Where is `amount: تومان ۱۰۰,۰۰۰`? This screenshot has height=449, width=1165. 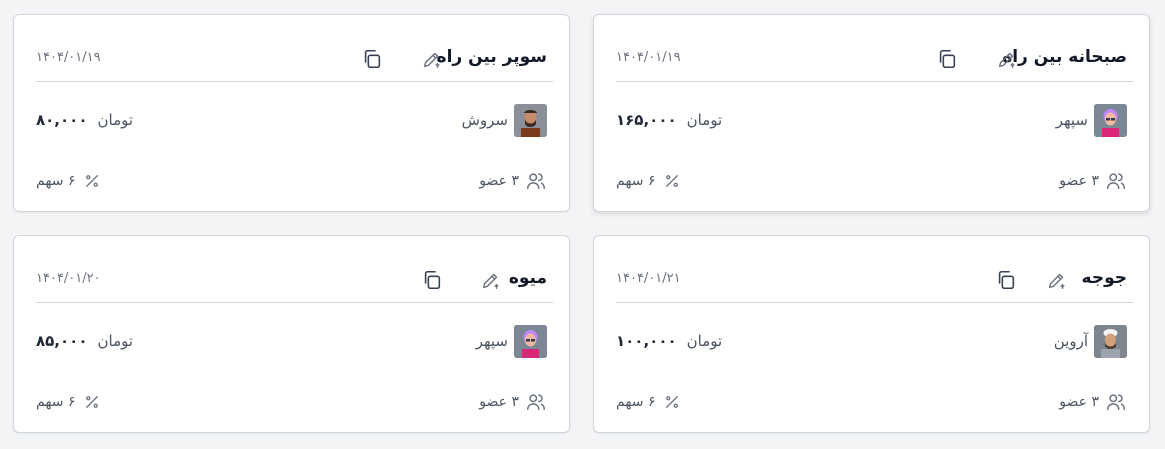
amount: تومان ۱۰۰,۰۰۰ is located at coordinates (669, 341).